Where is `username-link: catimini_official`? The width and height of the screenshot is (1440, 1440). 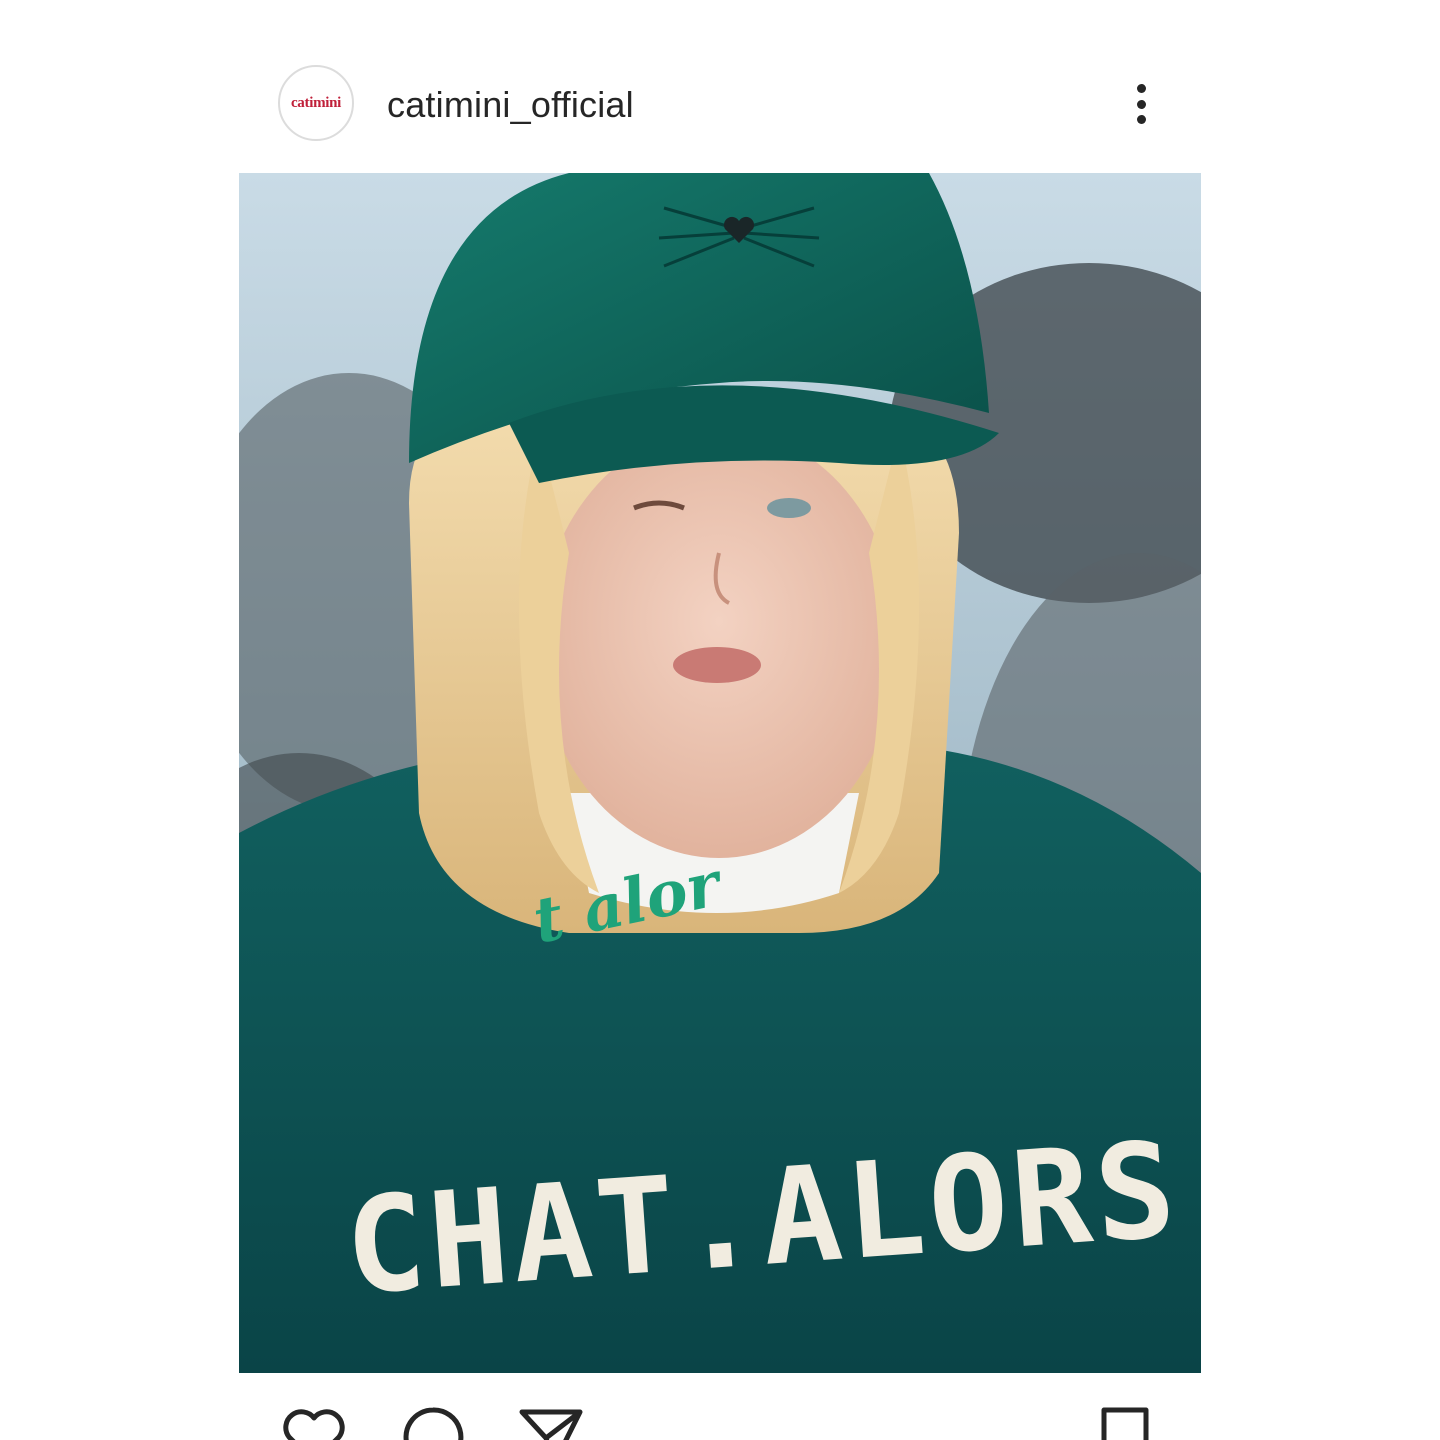 username-link: catimini_official is located at coordinates (510, 105).